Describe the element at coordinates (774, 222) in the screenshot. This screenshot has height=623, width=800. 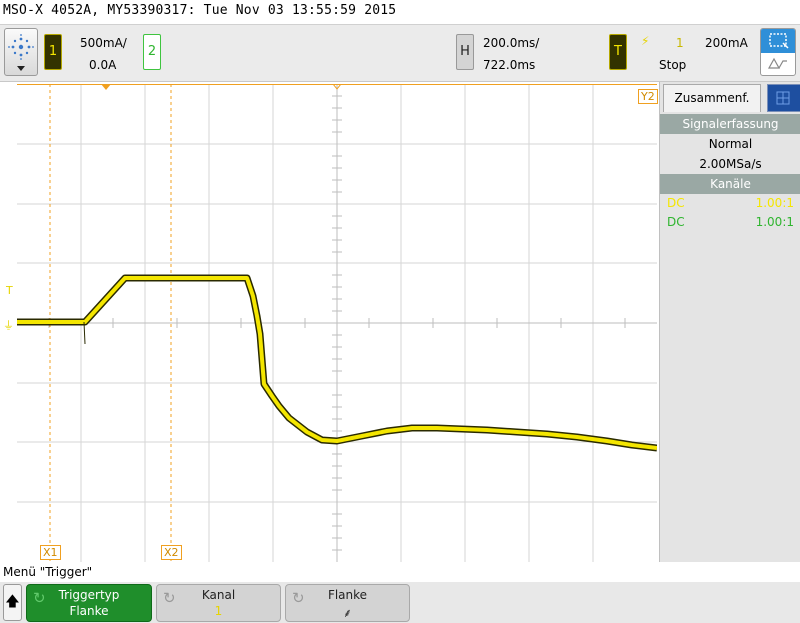
I see `channel-2-probe: 1.00:1` at that location.